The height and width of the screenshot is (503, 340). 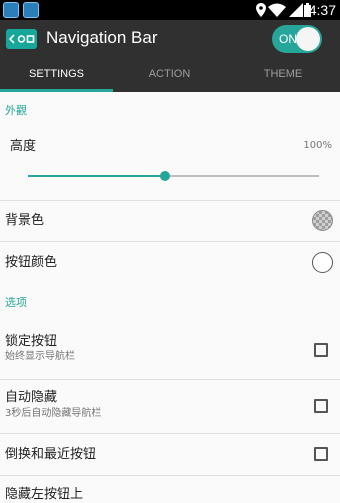 I want to click on lock-buttons-checkbox, so click(x=321, y=350).